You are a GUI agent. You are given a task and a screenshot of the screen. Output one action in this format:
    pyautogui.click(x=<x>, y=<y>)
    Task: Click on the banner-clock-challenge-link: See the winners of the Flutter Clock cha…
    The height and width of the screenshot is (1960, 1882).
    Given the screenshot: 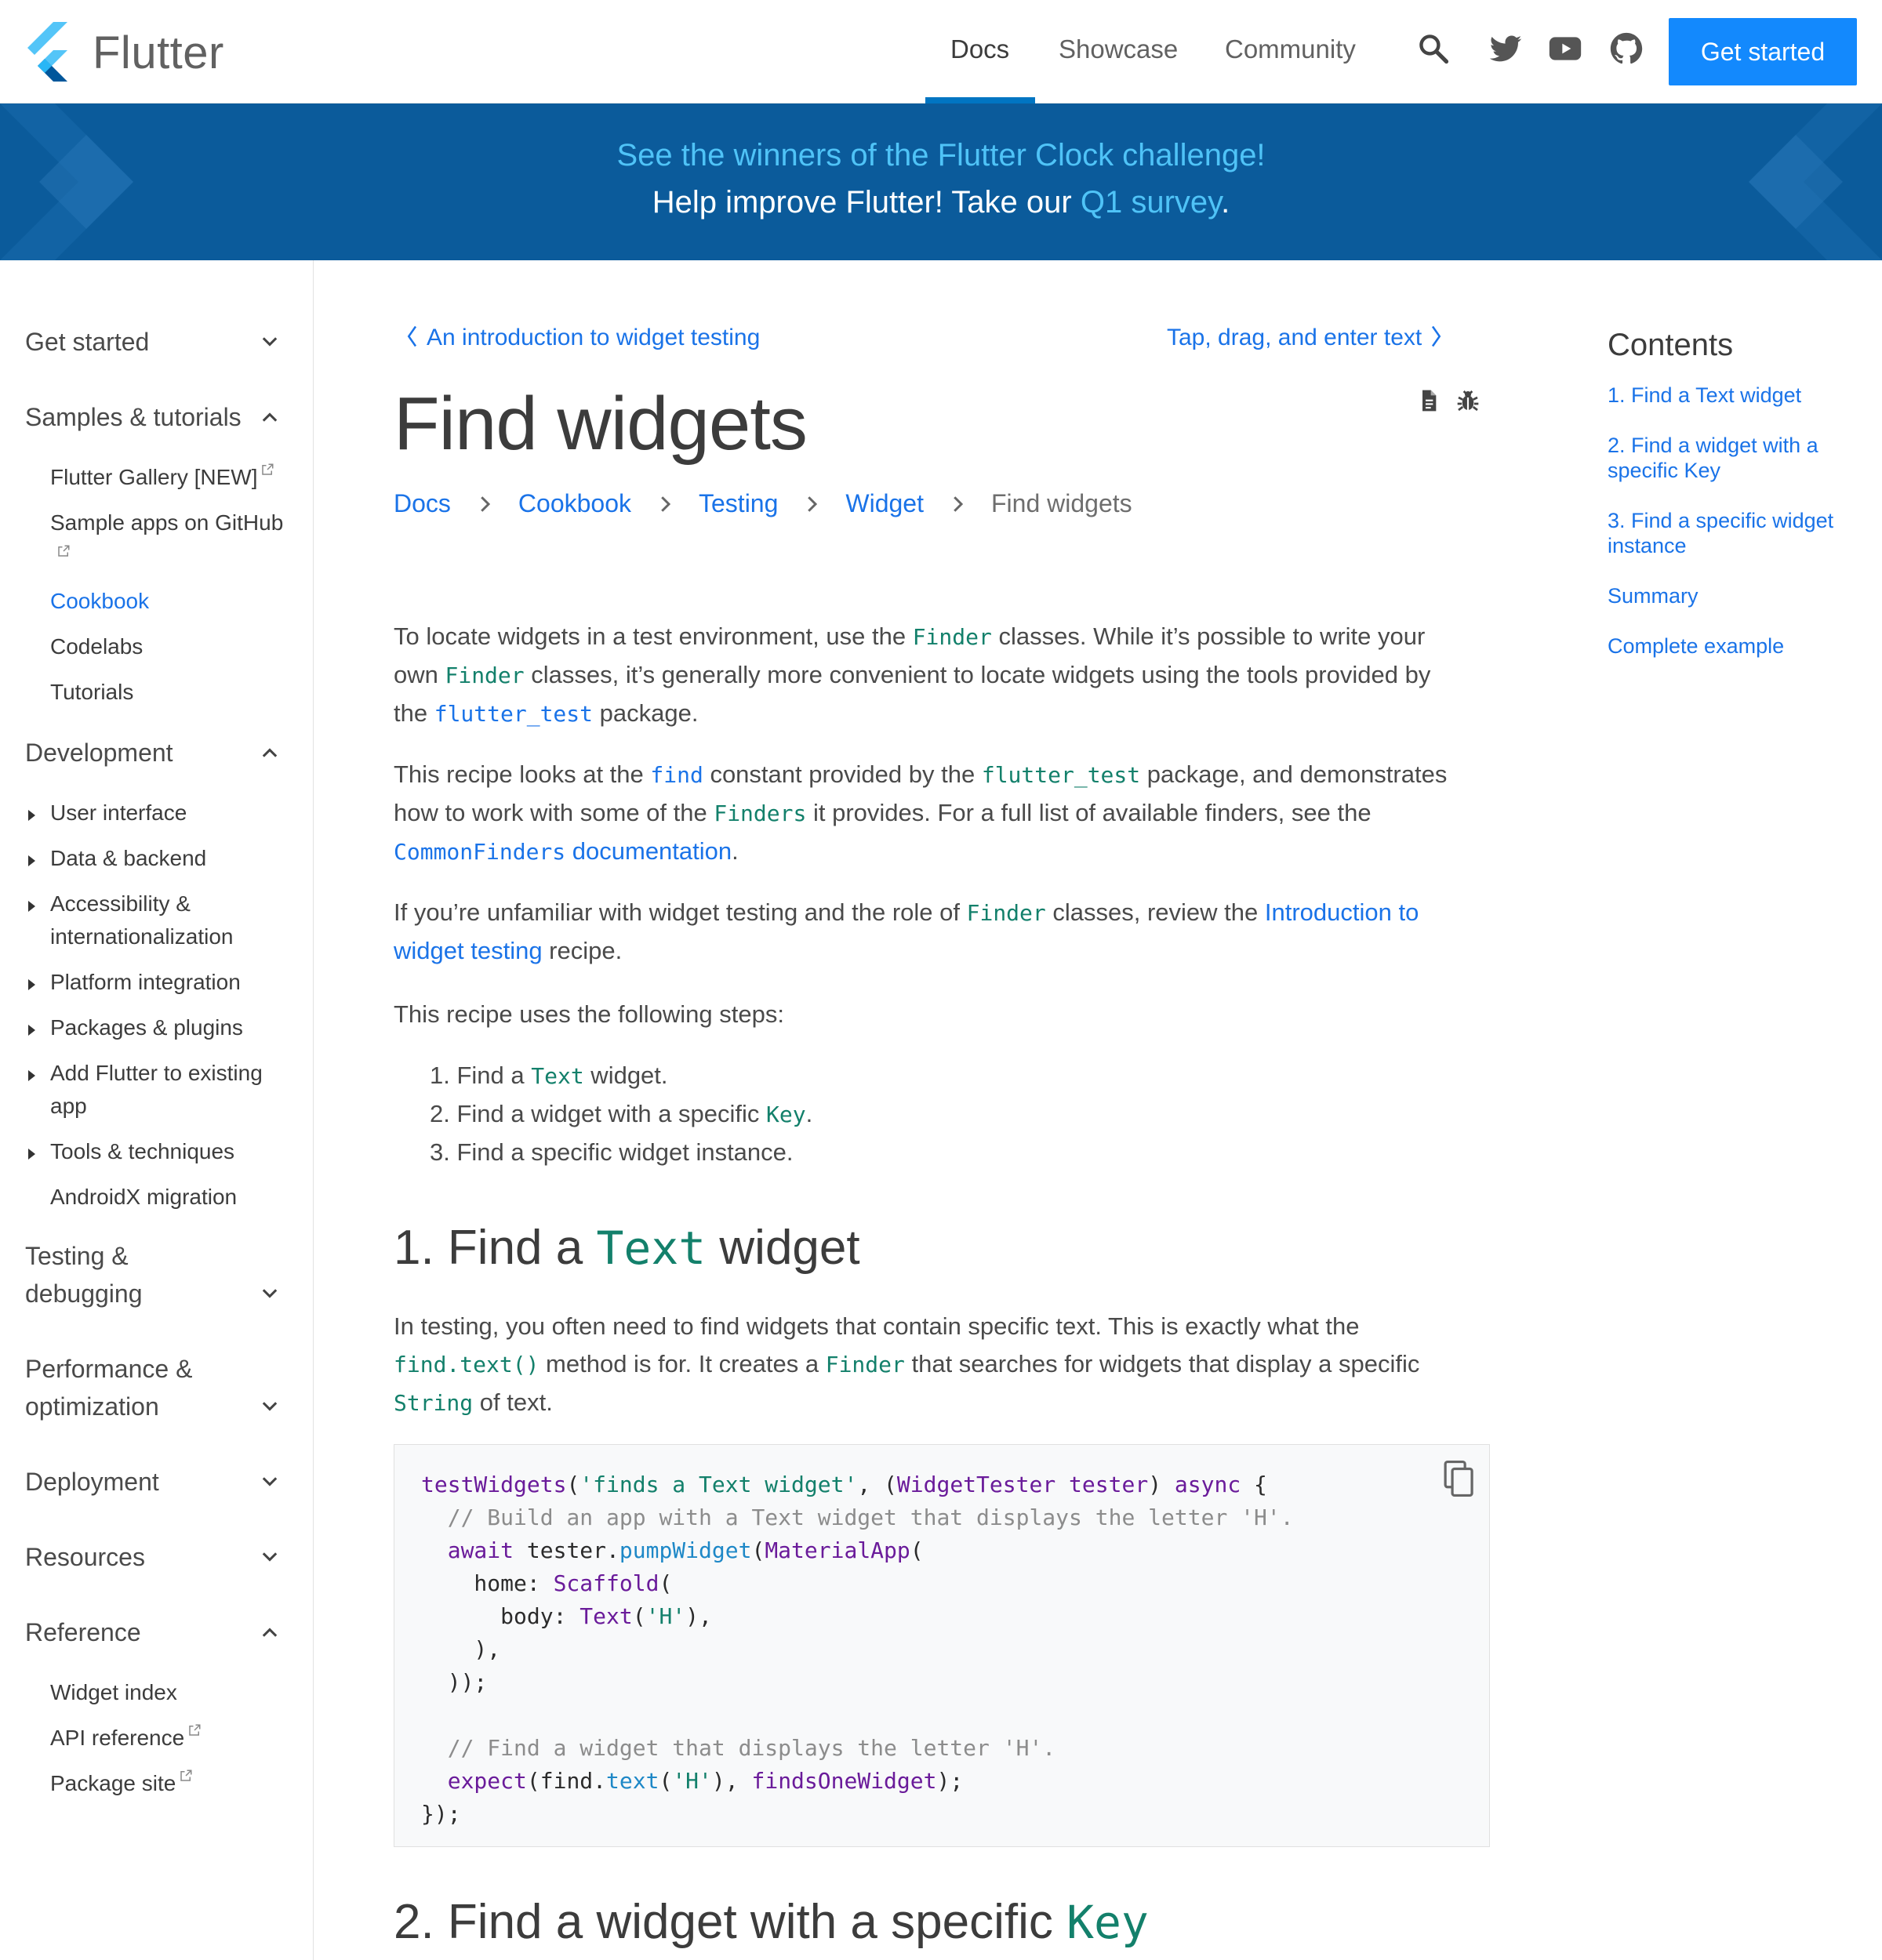 What is the action you would take?
    pyautogui.click(x=941, y=155)
    